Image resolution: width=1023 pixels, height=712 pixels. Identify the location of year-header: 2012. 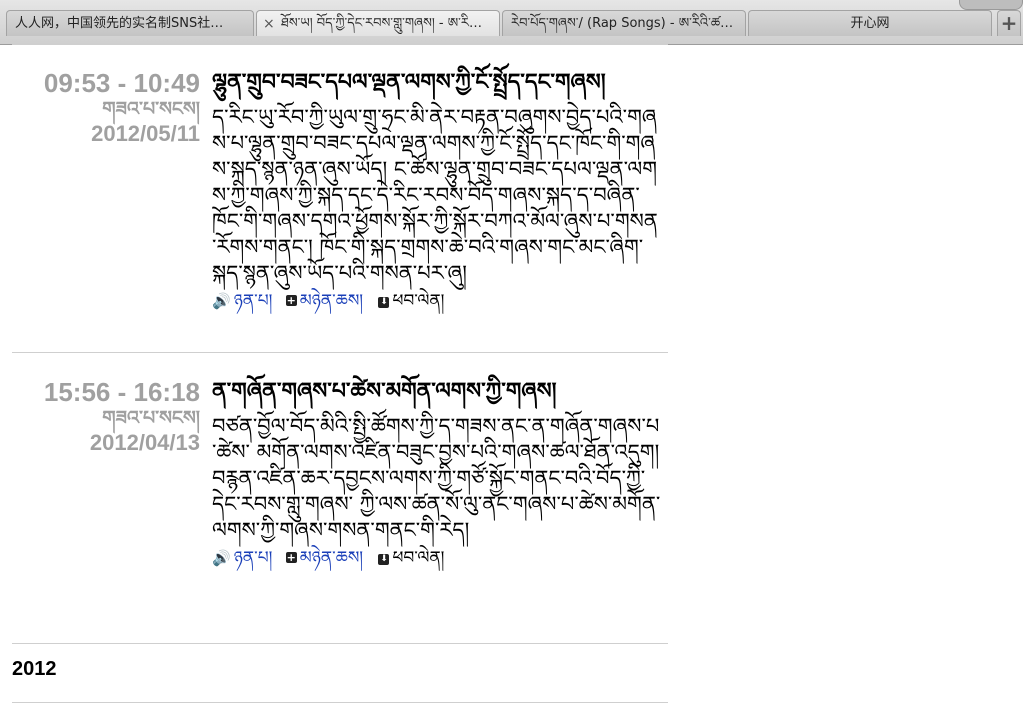
(34, 669).